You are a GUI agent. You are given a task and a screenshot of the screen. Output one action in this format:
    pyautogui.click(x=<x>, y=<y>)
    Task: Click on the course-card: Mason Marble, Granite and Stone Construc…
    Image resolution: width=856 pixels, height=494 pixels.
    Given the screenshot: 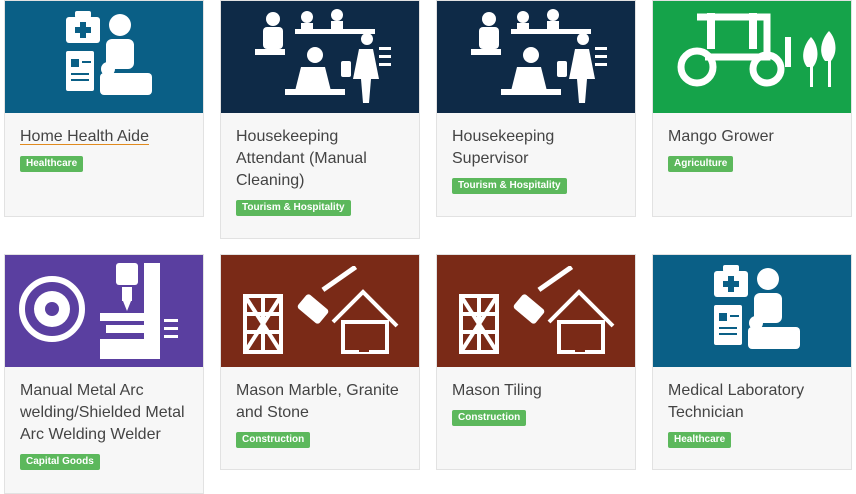 What is the action you would take?
    pyautogui.click(x=320, y=362)
    